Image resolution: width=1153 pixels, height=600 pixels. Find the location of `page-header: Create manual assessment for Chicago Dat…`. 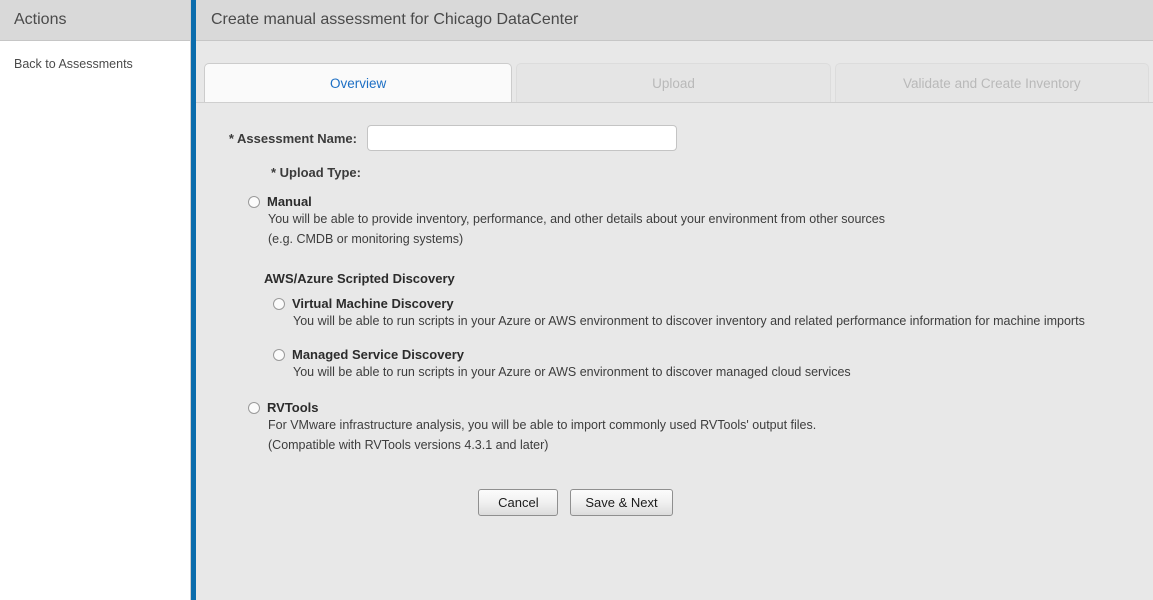

page-header: Create manual assessment for Chicago Dat… is located at coordinates (674, 20).